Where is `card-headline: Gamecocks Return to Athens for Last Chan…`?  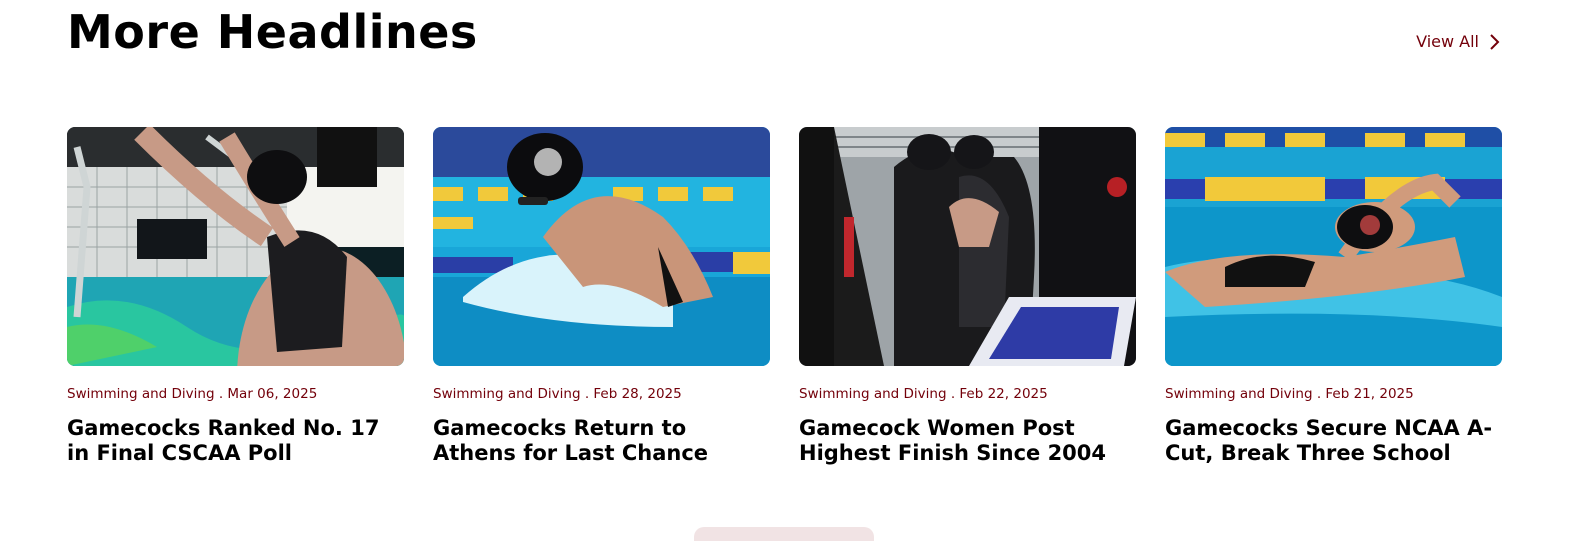
card-headline: Gamecocks Return to Athens for Last Chan… is located at coordinates (601, 441).